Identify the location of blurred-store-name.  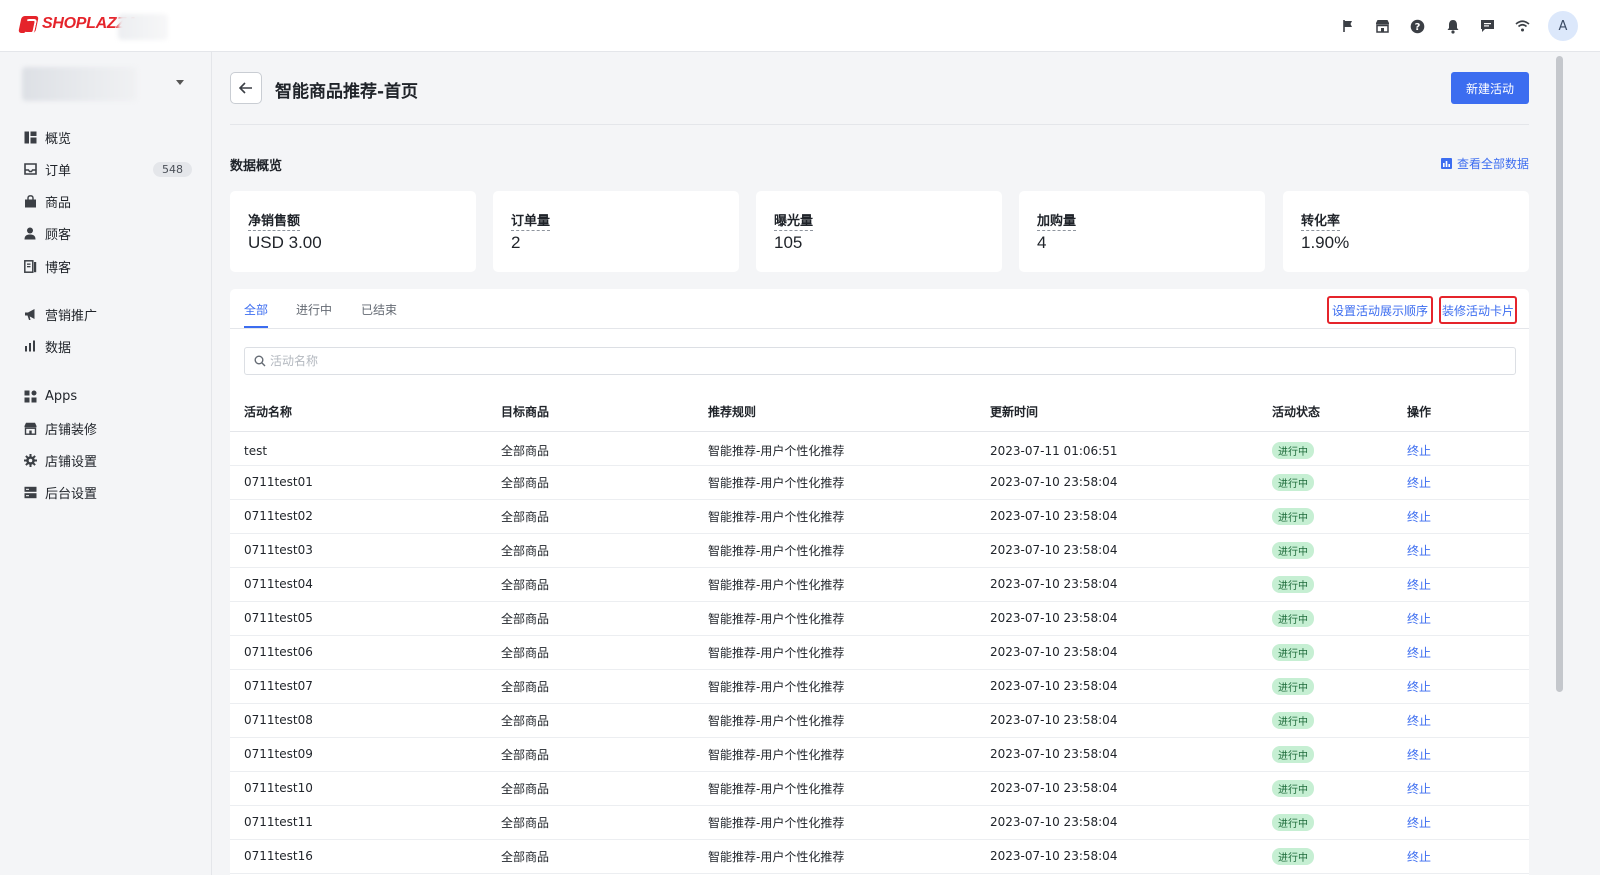
(143, 27).